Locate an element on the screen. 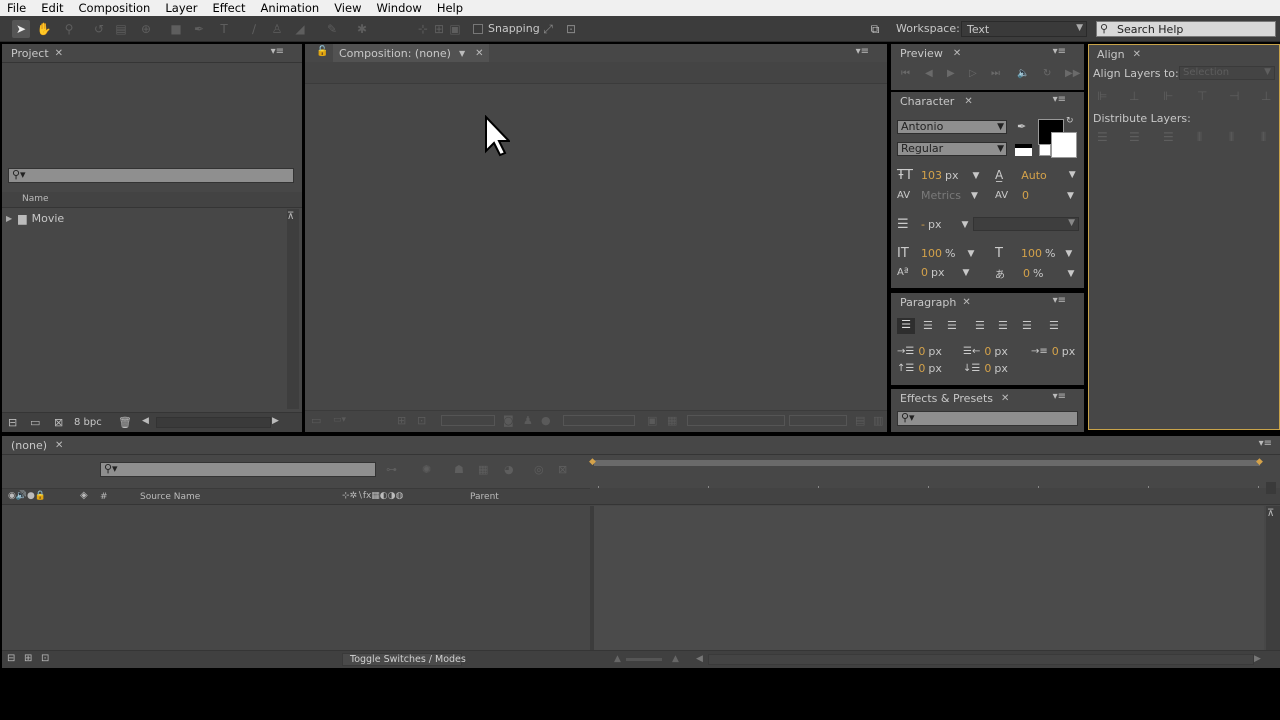  justify-right-icon: ☰ is located at coordinates (1027, 325).